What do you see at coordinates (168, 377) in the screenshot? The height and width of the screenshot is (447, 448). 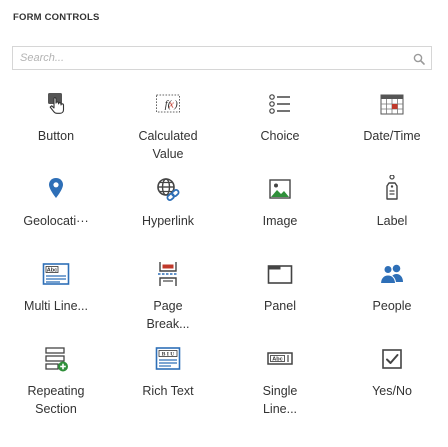 I see `control-rich-text: B I U Rich Text` at bounding box center [168, 377].